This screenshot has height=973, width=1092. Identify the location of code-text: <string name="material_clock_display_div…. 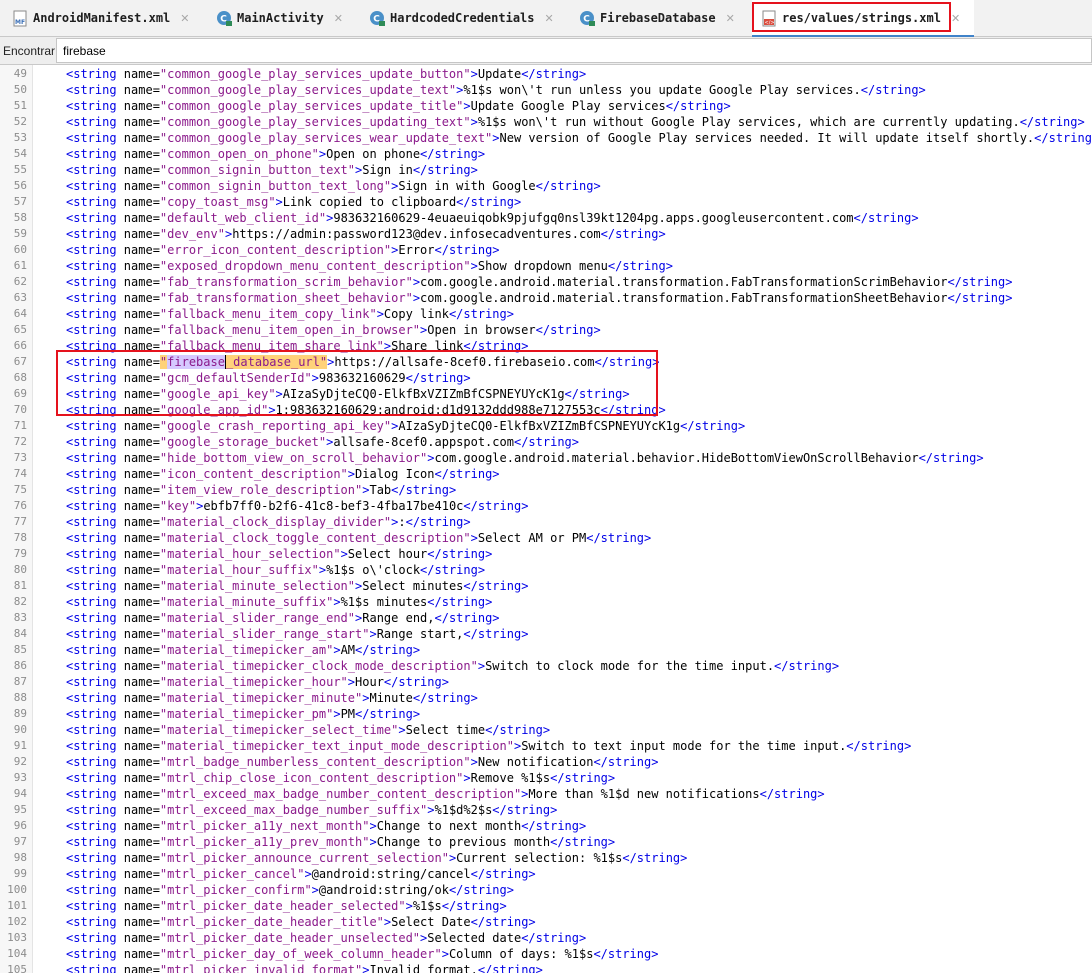
(268, 522).